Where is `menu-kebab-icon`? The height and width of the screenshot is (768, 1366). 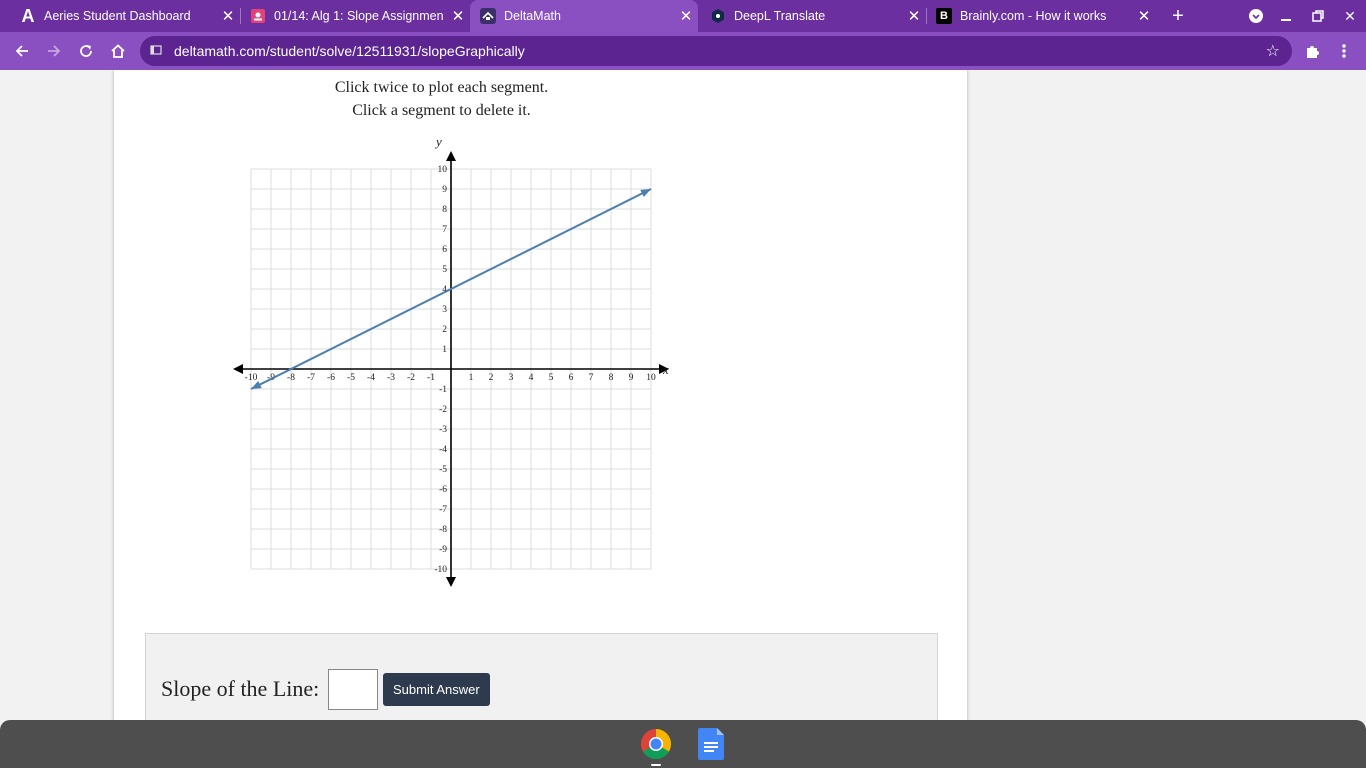
menu-kebab-icon is located at coordinates (1344, 51).